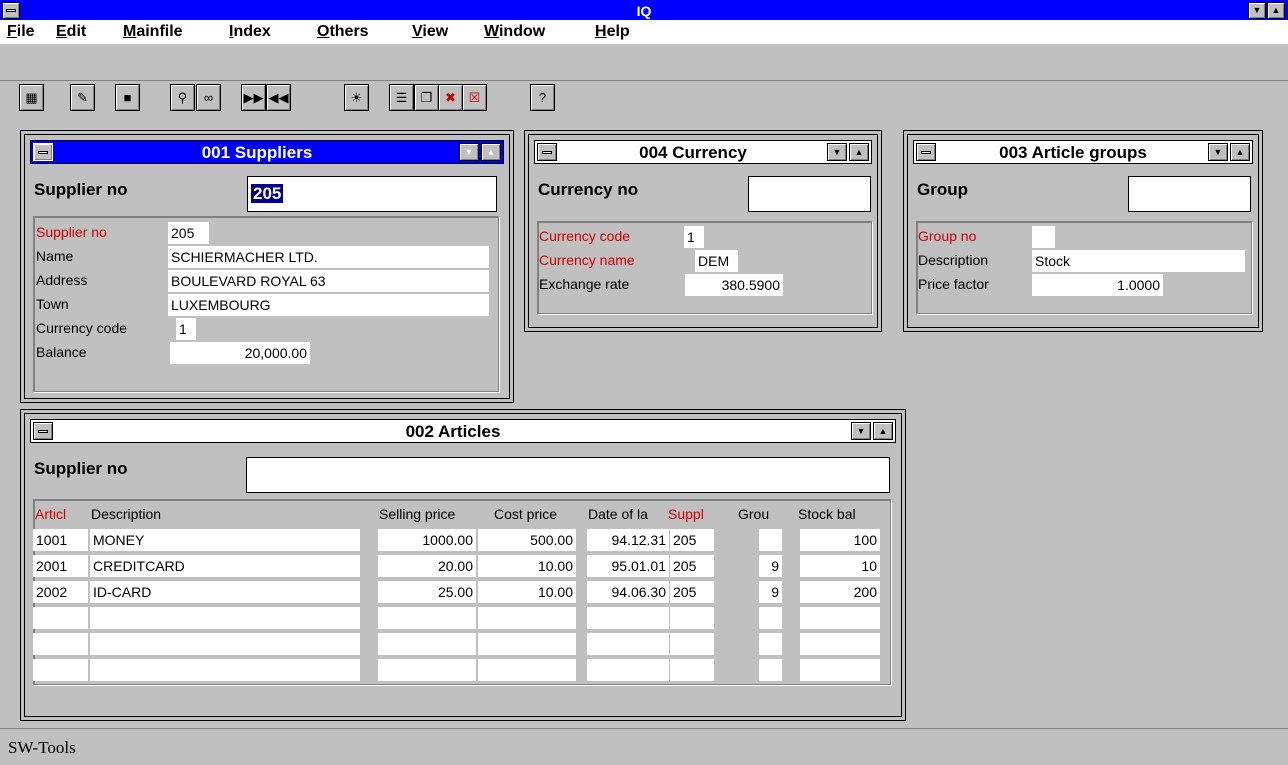 This screenshot has width=1288, height=765. I want to click on table-cell: 500.00, so click(527, 540).